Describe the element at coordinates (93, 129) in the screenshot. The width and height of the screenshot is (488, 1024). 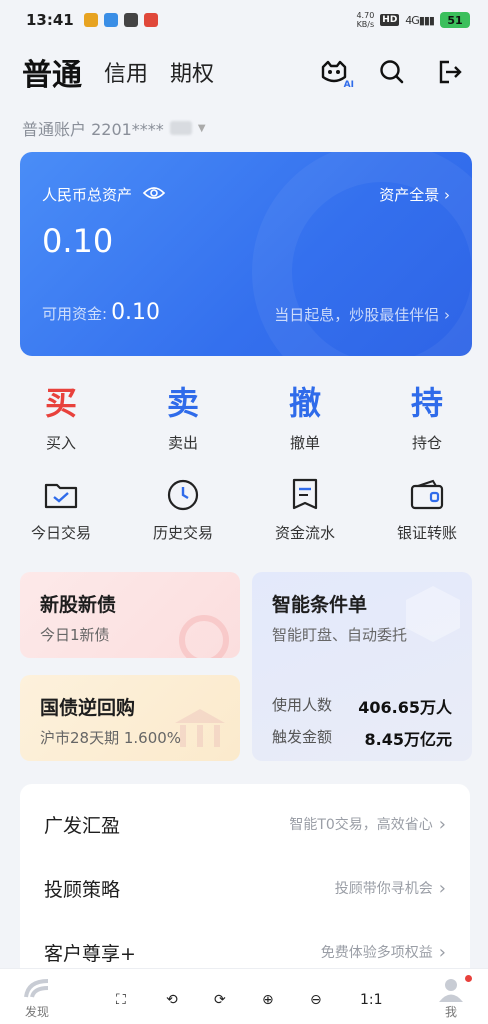
I see `account-label: 普通账户 2201****` at that location.